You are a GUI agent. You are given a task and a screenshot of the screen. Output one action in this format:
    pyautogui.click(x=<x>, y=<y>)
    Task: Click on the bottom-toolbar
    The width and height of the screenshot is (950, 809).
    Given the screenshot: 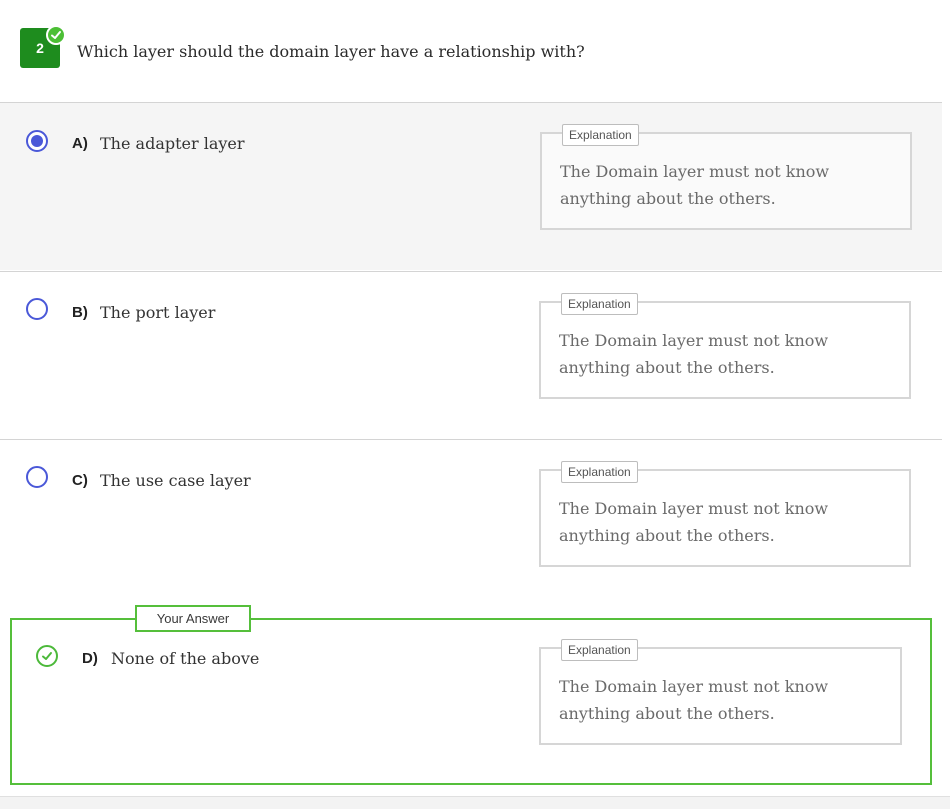 What is the action you would take?
    pyautogui.click(x=475, y=802)
    